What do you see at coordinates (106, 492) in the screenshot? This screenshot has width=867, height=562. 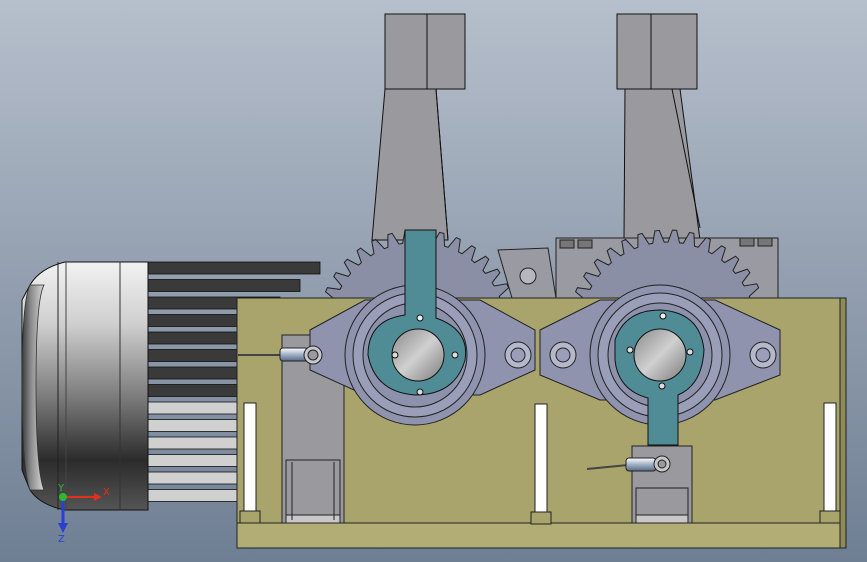 I see `triad-x-label: X` at bounding box center [106, 492].